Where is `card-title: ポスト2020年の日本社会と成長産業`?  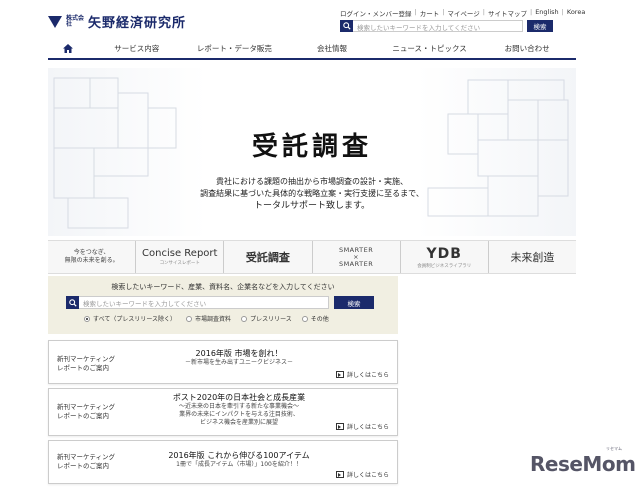 card-title: ポスト2020年の日本社会と成長産業 is located at coordinates (239, 397).